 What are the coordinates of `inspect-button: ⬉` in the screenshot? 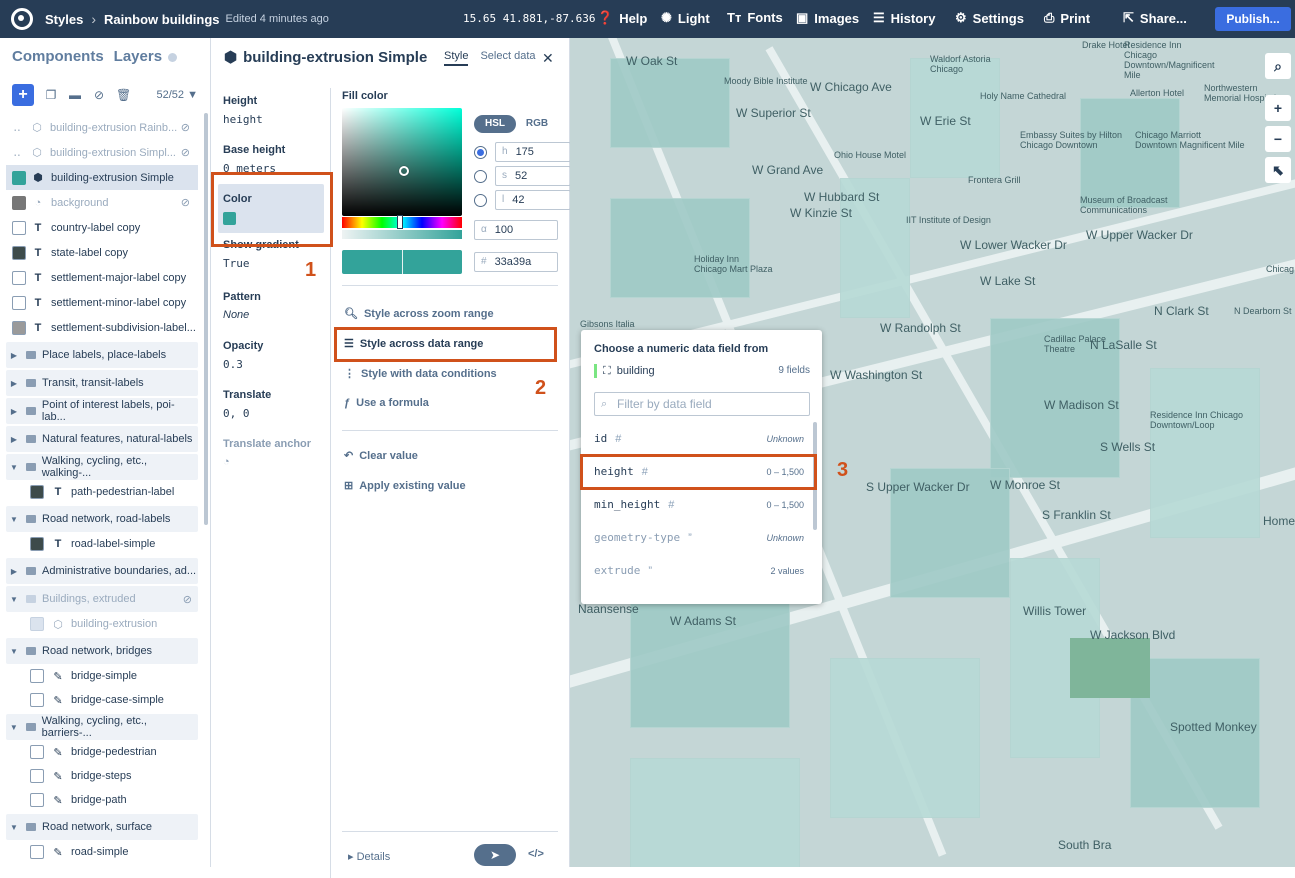 It's located at (1278, 170).